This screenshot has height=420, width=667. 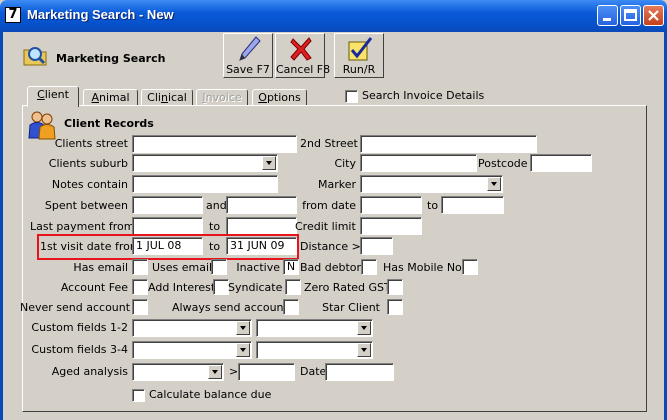 I want to click on clients-street-input, so click(x=214, y=144).